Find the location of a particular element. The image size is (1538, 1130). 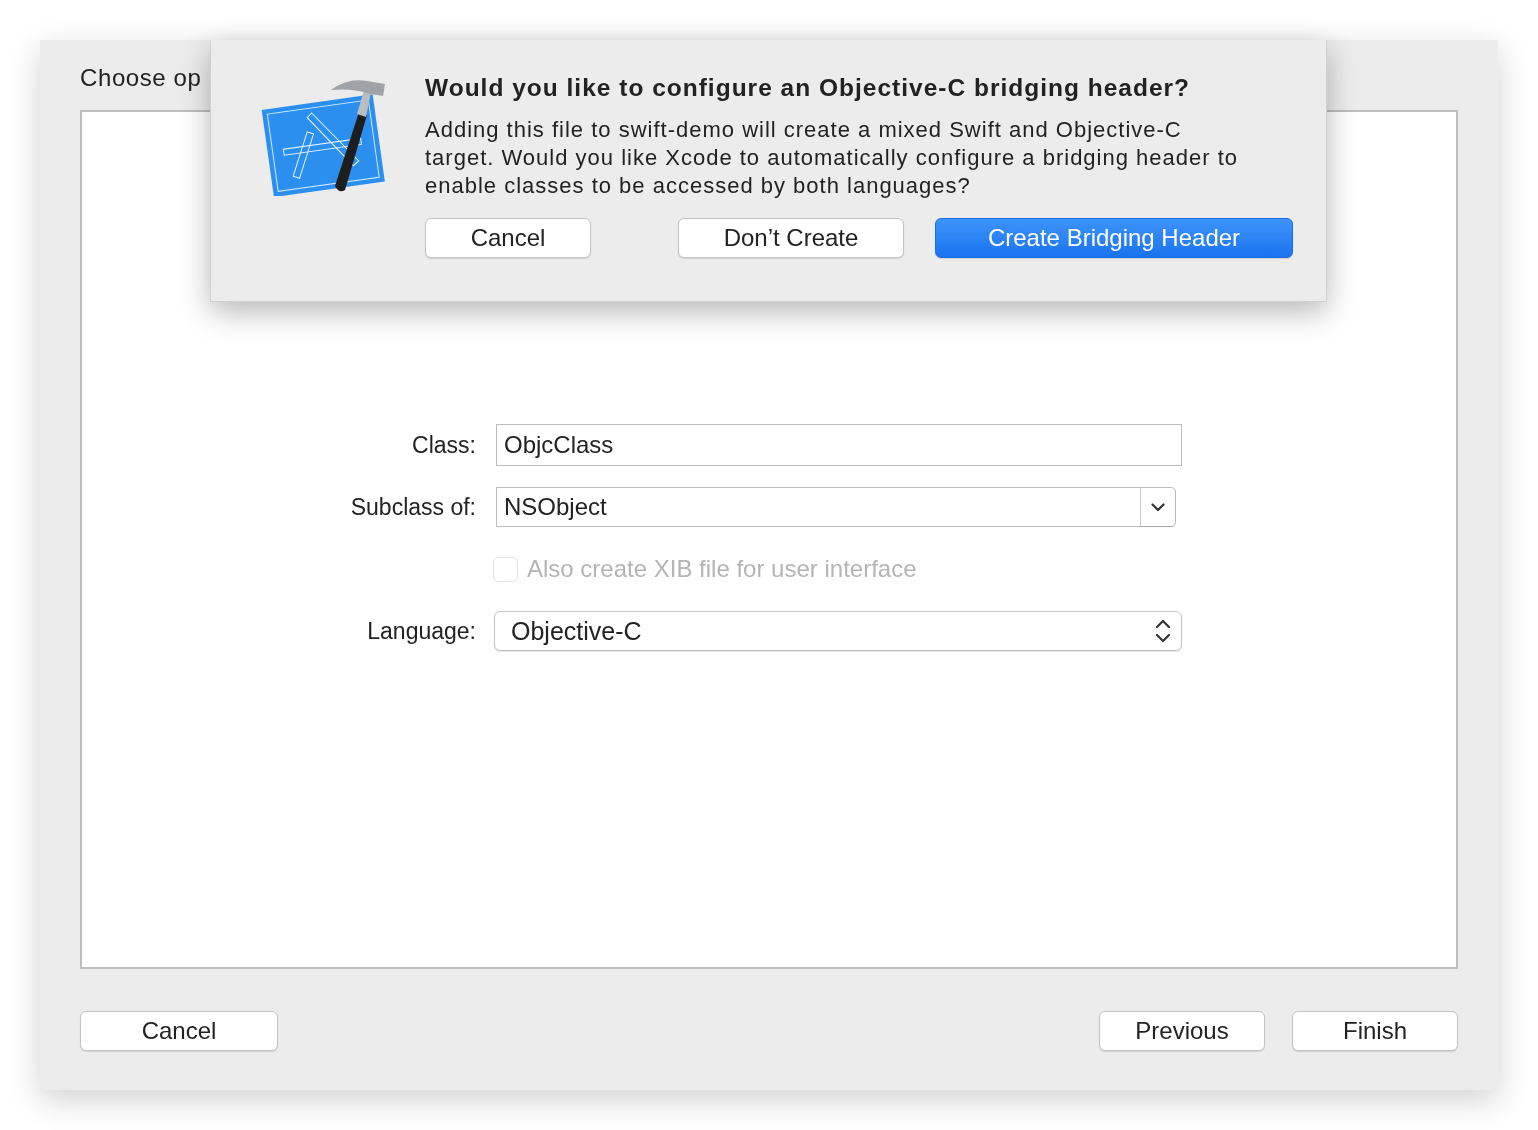

field-label: Language: is located at coordinates (421, 631).